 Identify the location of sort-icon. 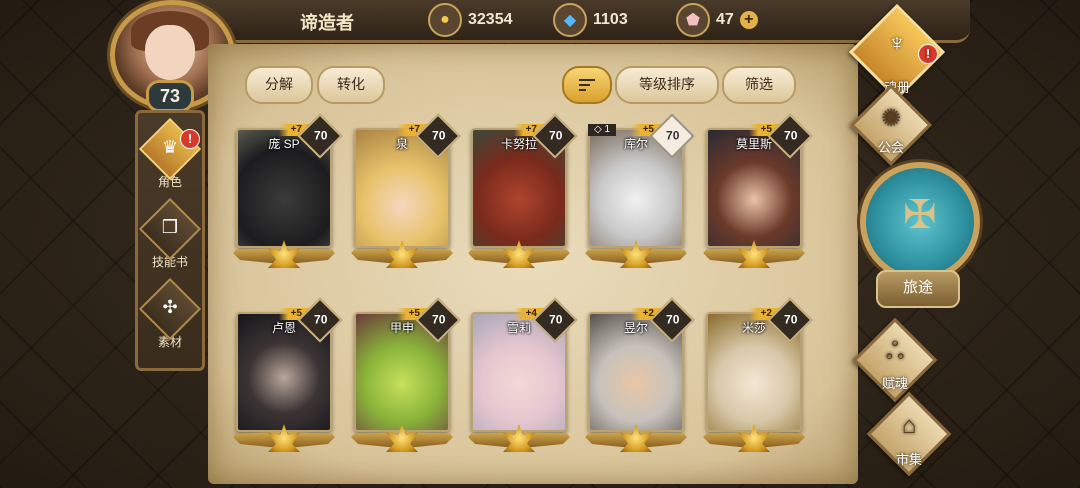
(587, 85).